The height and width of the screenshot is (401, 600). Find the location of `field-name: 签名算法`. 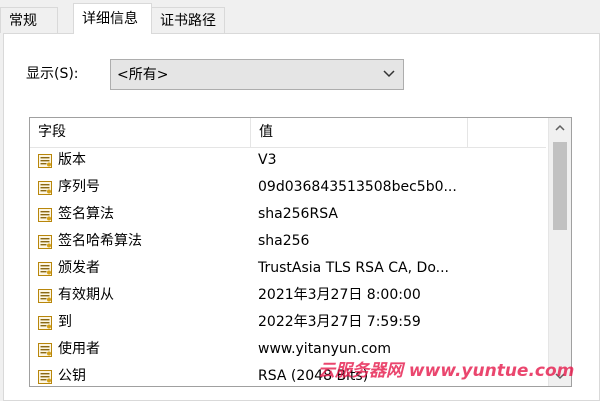

field-name: 签名算法 is located at coordinates (86, 214).